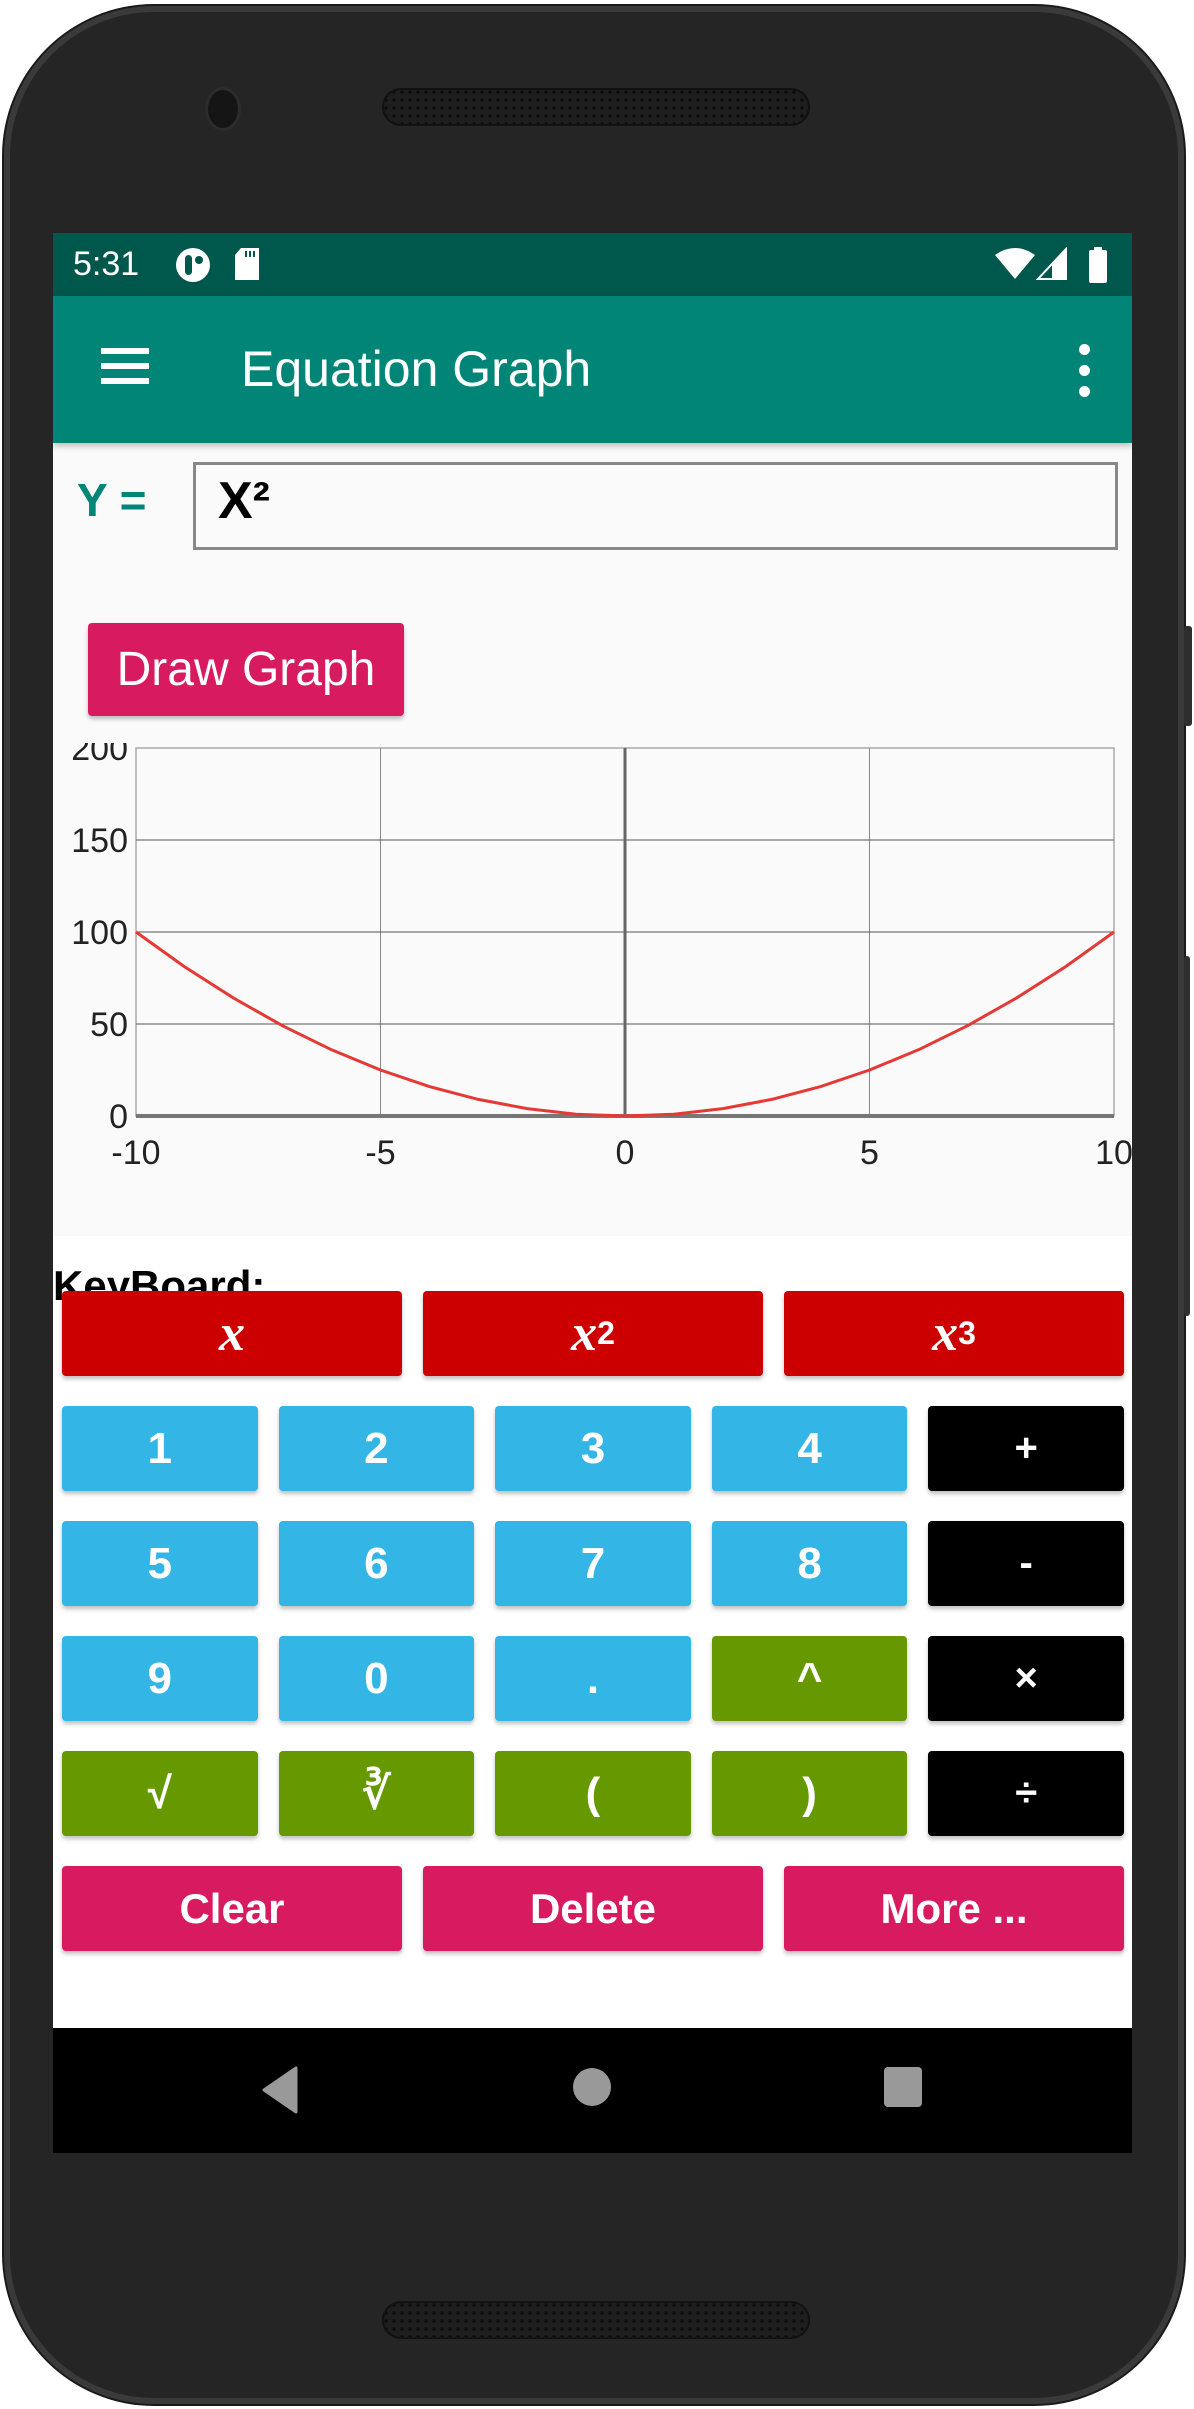 Image resolution: width=1194 pixels, height=2409 pixels. Describe the element at coordinates (1187, 1136) in the screenshot. I see `volume-button` at that location.